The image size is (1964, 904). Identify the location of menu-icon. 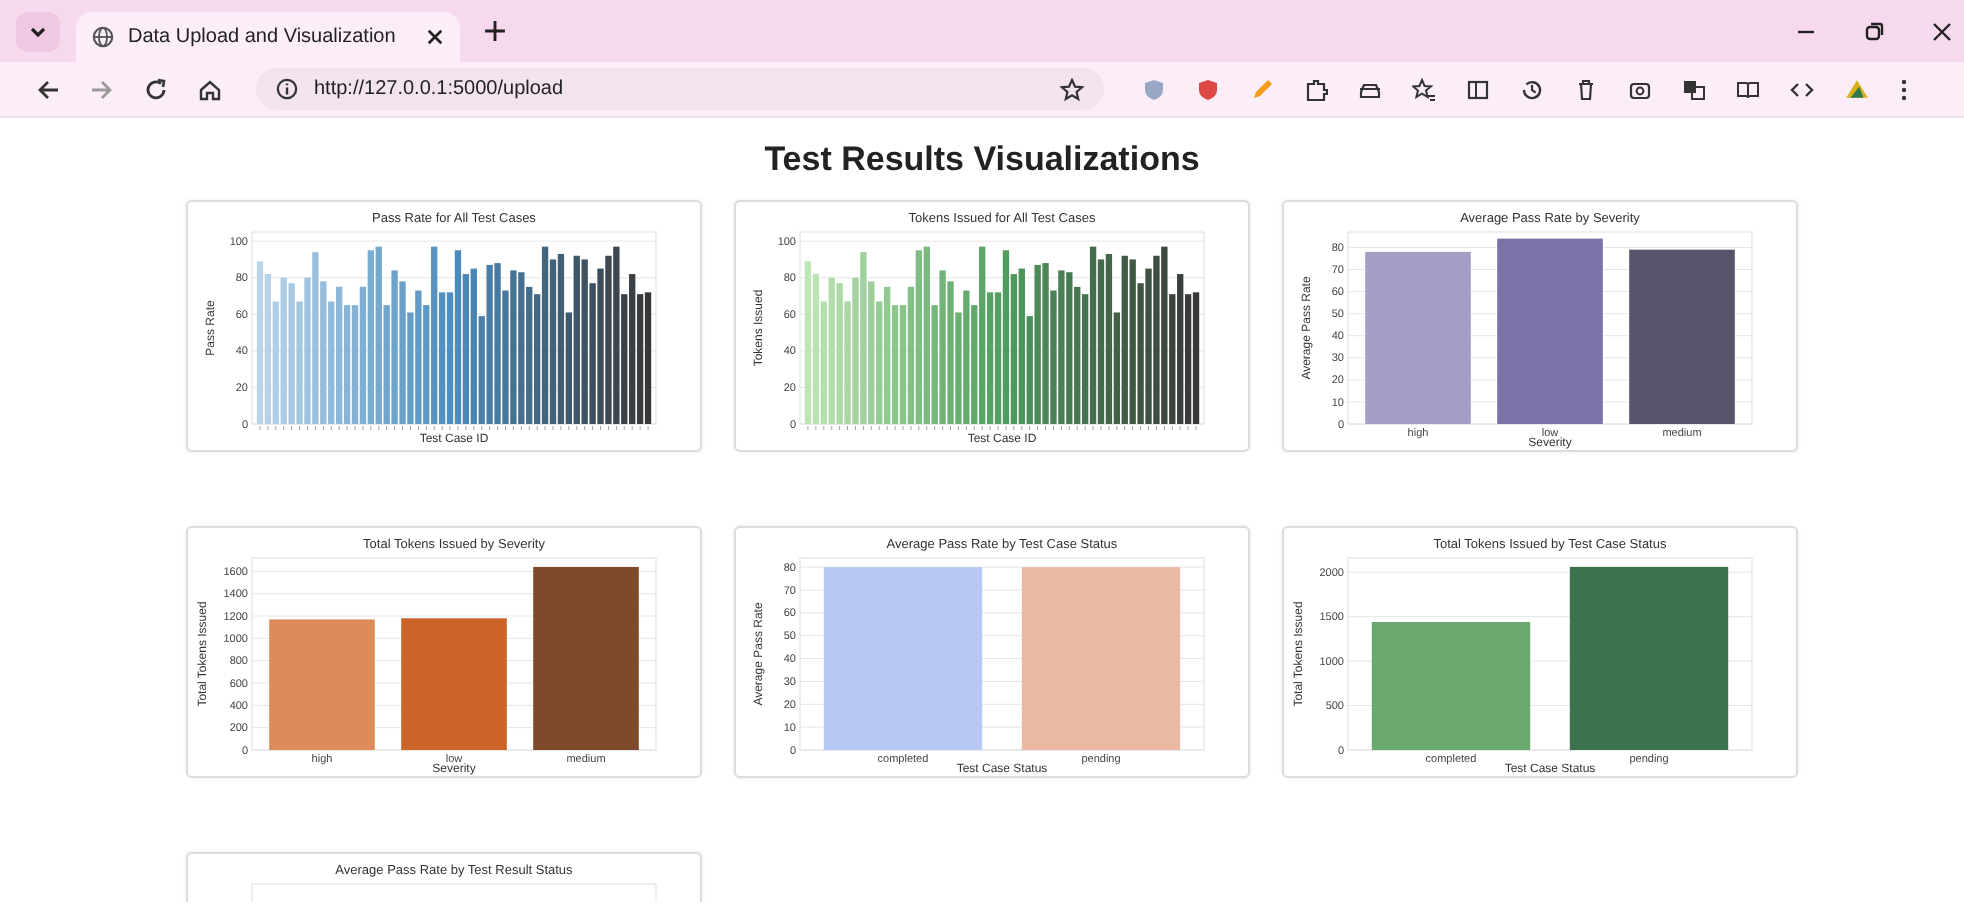
(1904, 89).